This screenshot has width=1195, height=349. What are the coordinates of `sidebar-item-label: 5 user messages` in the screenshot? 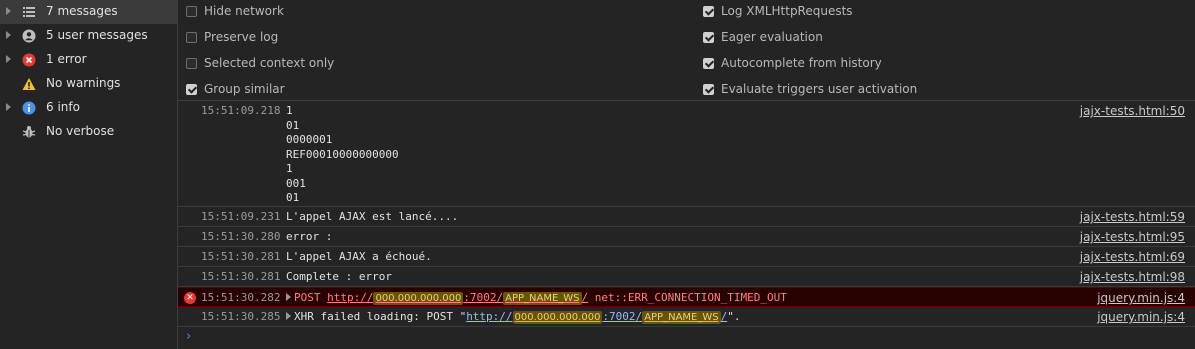 It's located at (97, 35).